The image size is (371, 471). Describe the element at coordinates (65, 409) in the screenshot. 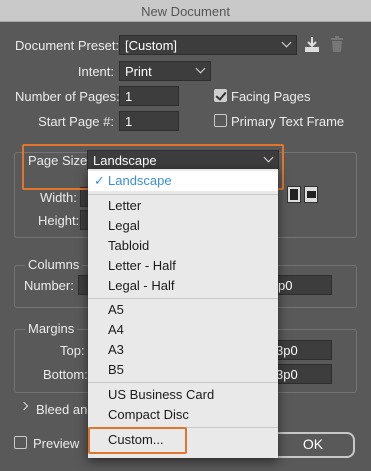

I see `bleed-section-label: Bleed and` at that location.